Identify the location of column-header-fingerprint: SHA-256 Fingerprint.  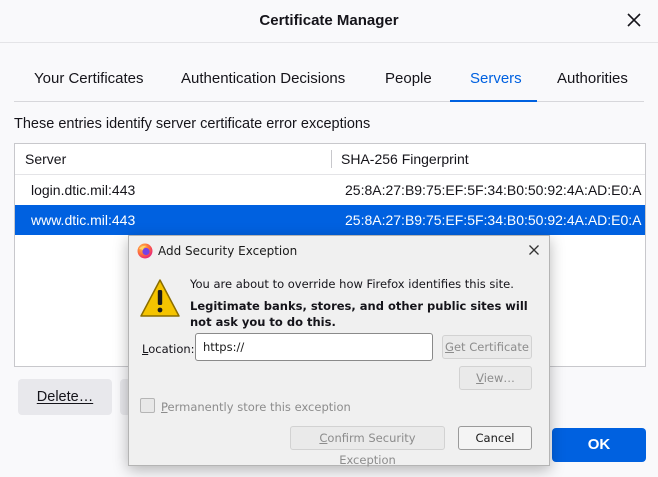
(405, 159).